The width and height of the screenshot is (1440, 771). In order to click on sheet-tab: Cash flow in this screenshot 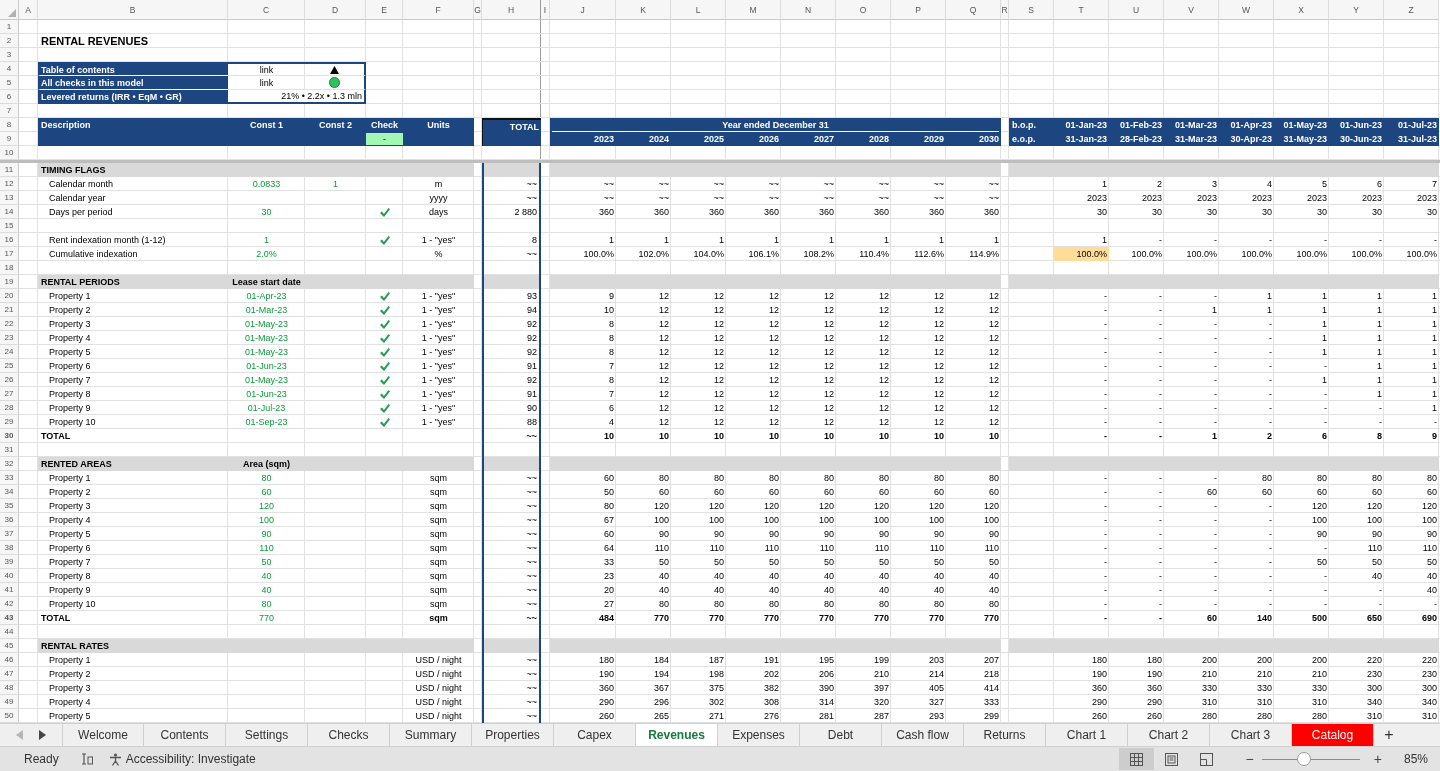, I will do `click(923, 735)`.